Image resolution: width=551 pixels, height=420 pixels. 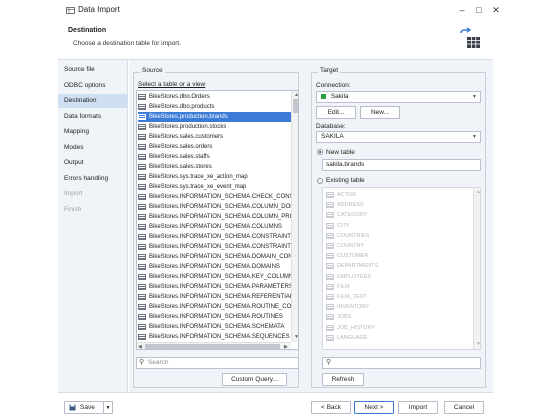 What do you see at coordinates (92, 148) in the screenshot?
I see `sidebar-item-modes: Modes` at bounding box center [92, 148].